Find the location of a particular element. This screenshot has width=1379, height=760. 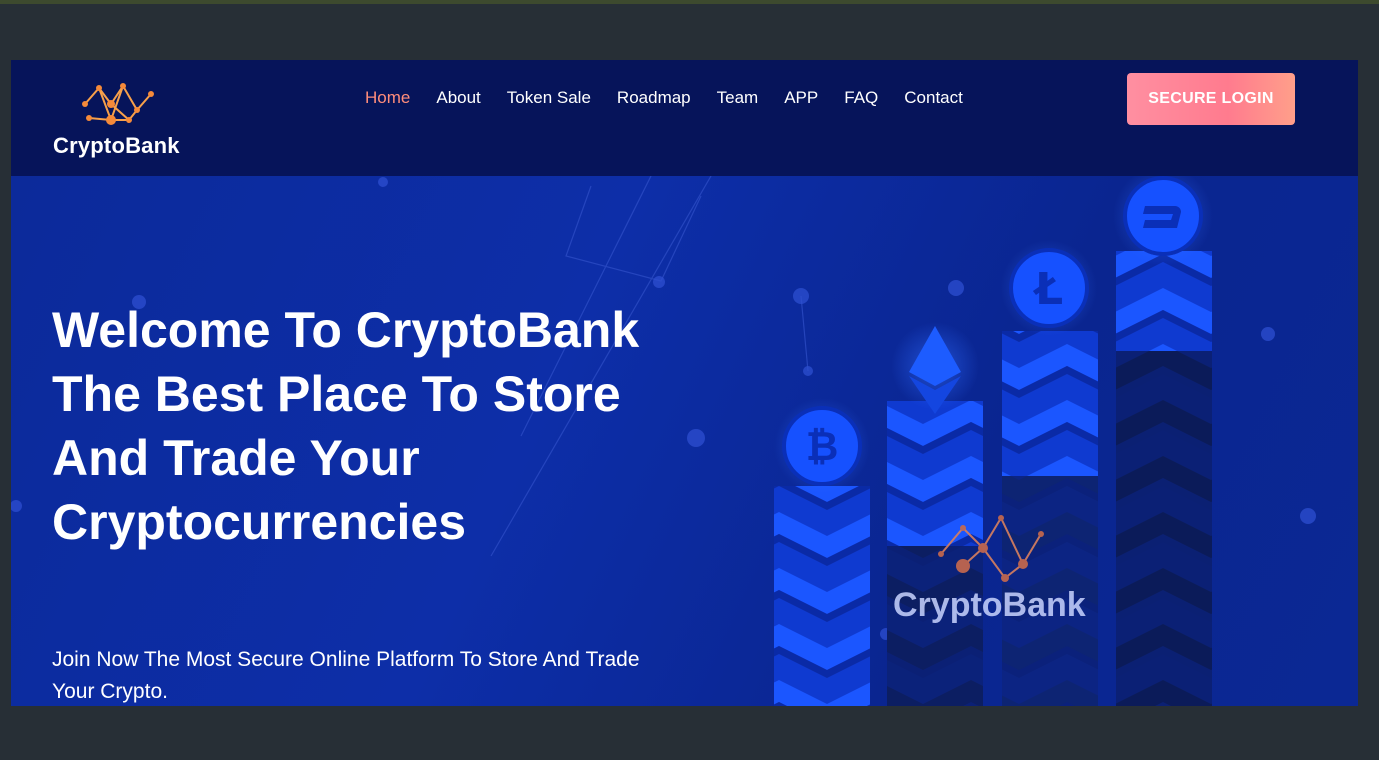

site-logo: CryptoBank is located at coordinates (121, 120).